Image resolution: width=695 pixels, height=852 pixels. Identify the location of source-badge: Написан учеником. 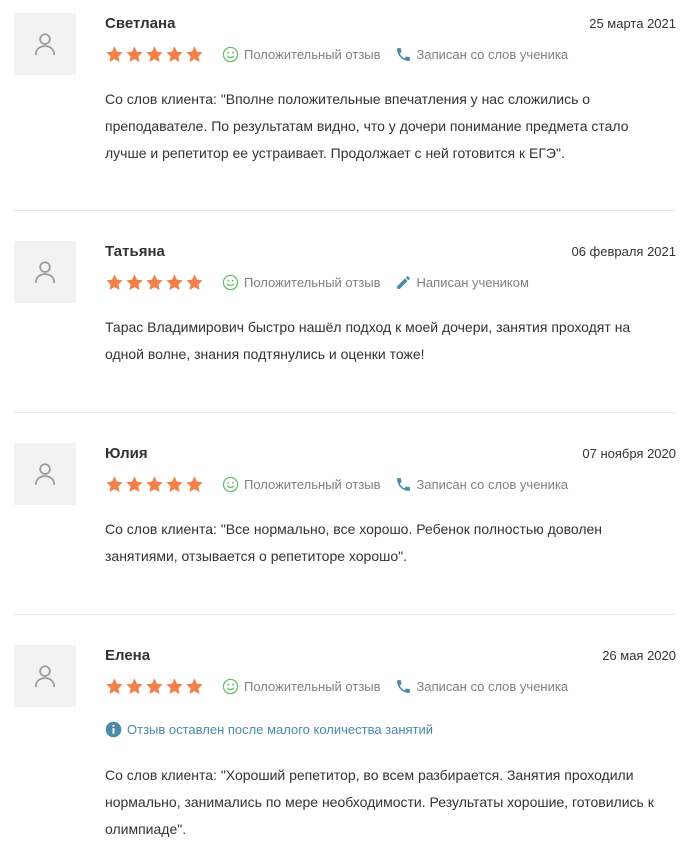
(462, 282).